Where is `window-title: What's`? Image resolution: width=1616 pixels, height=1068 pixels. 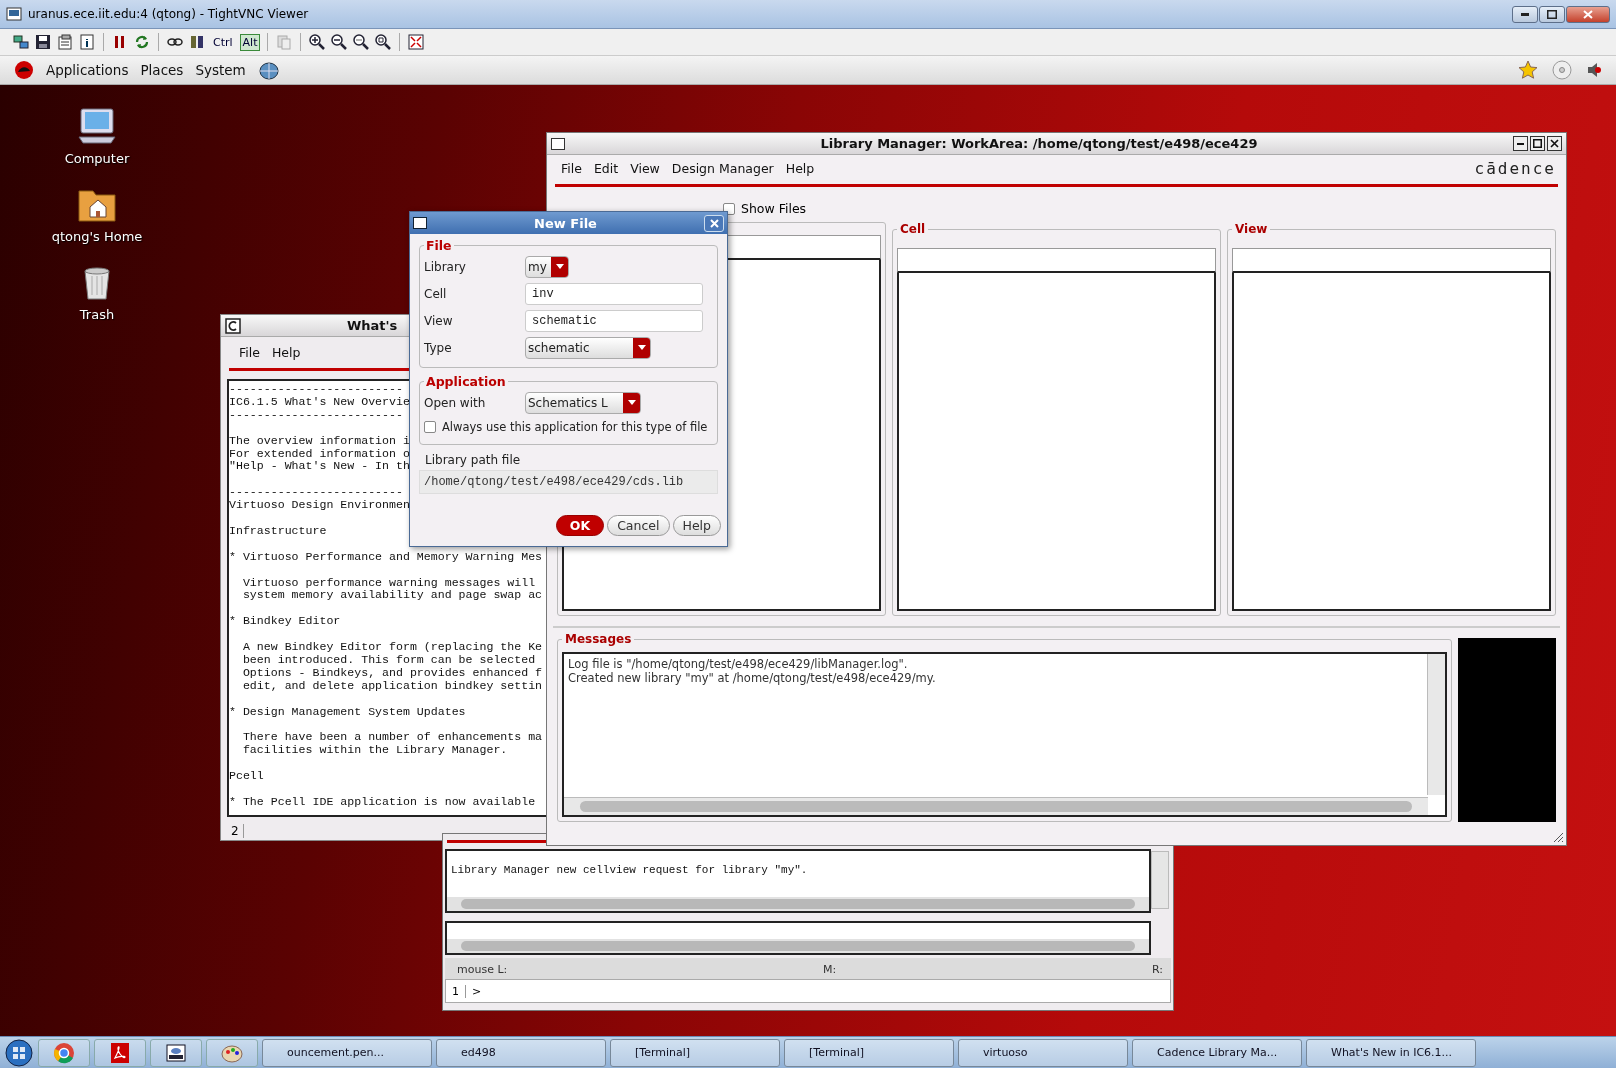 window-title: What's is located at coordinates (372, 325).